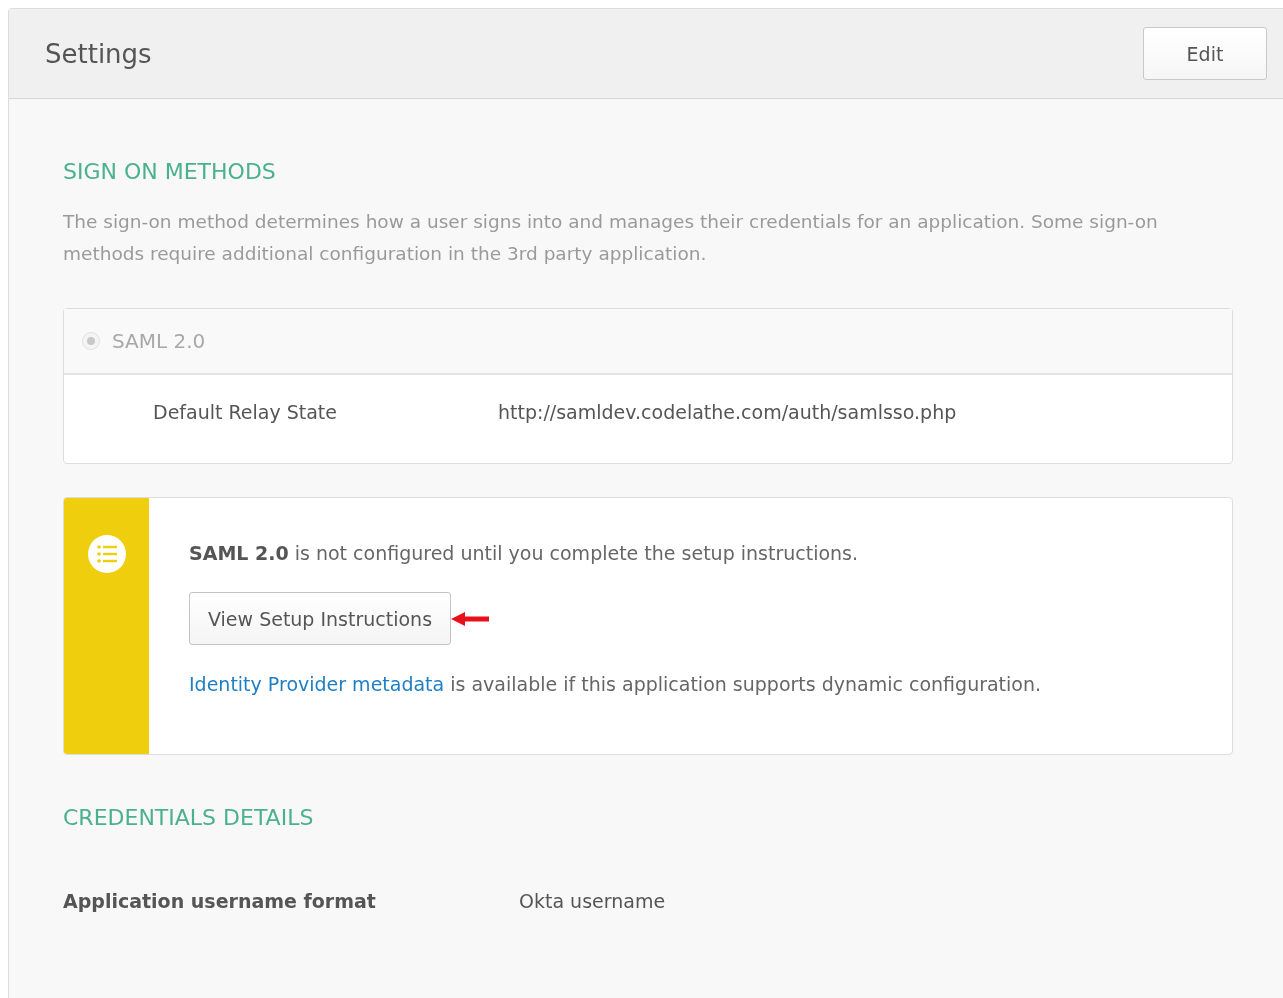 This screenshot has height=998, width=1283. What do you see at coordinates (159, 341) in the screenshot?
I see `method-label: SAML 2.0` at bounding box center [159, 341].